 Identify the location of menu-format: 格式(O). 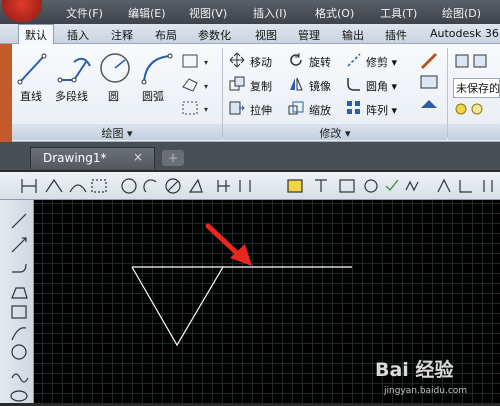
(334, 13).